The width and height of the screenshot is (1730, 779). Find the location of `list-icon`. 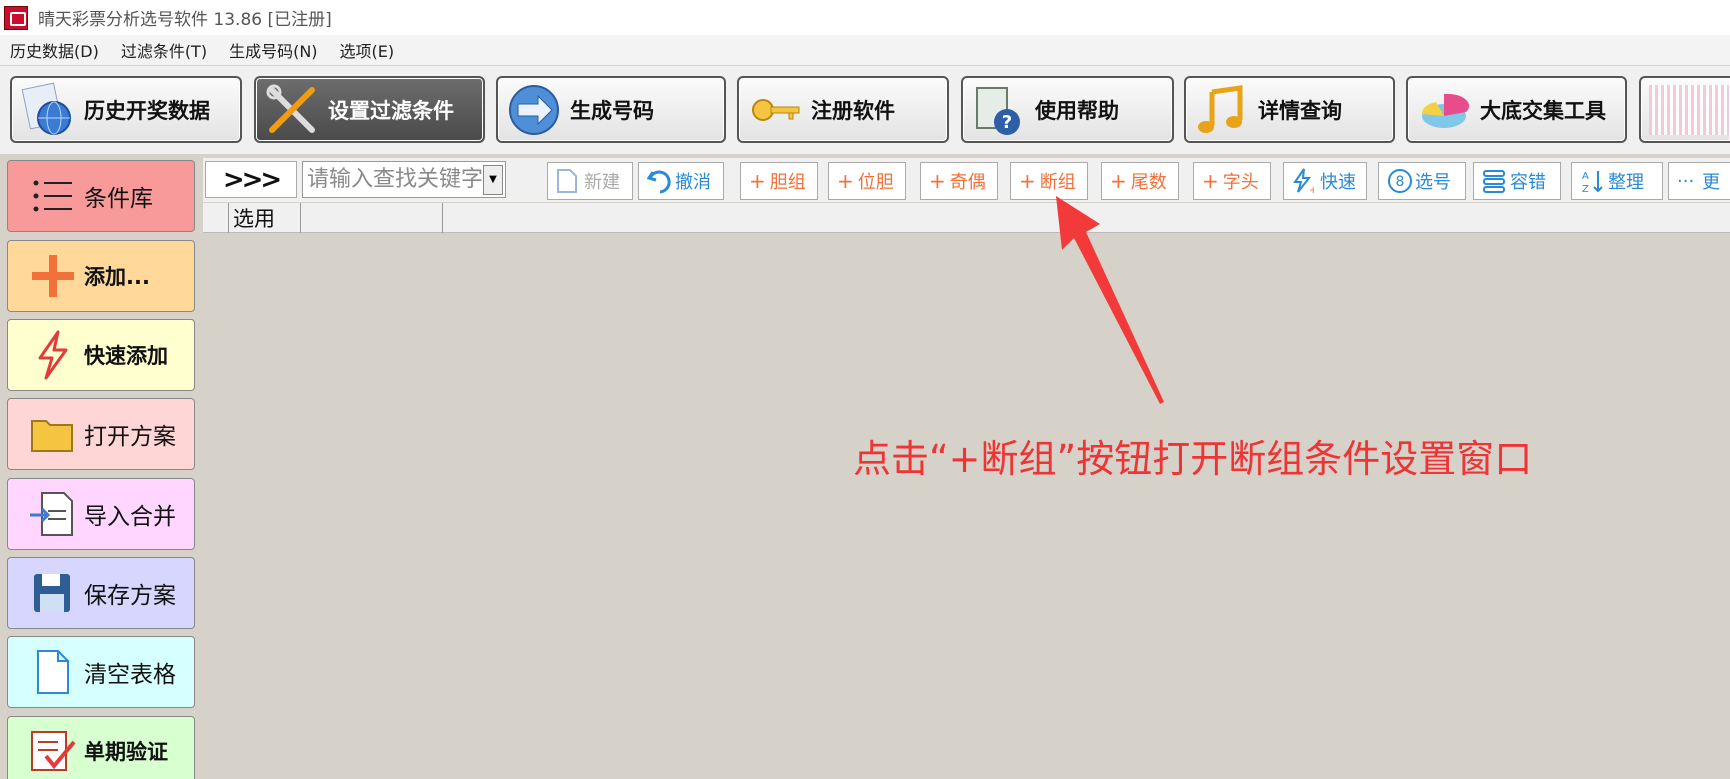

list-icon is located at coordinates (53, 196).